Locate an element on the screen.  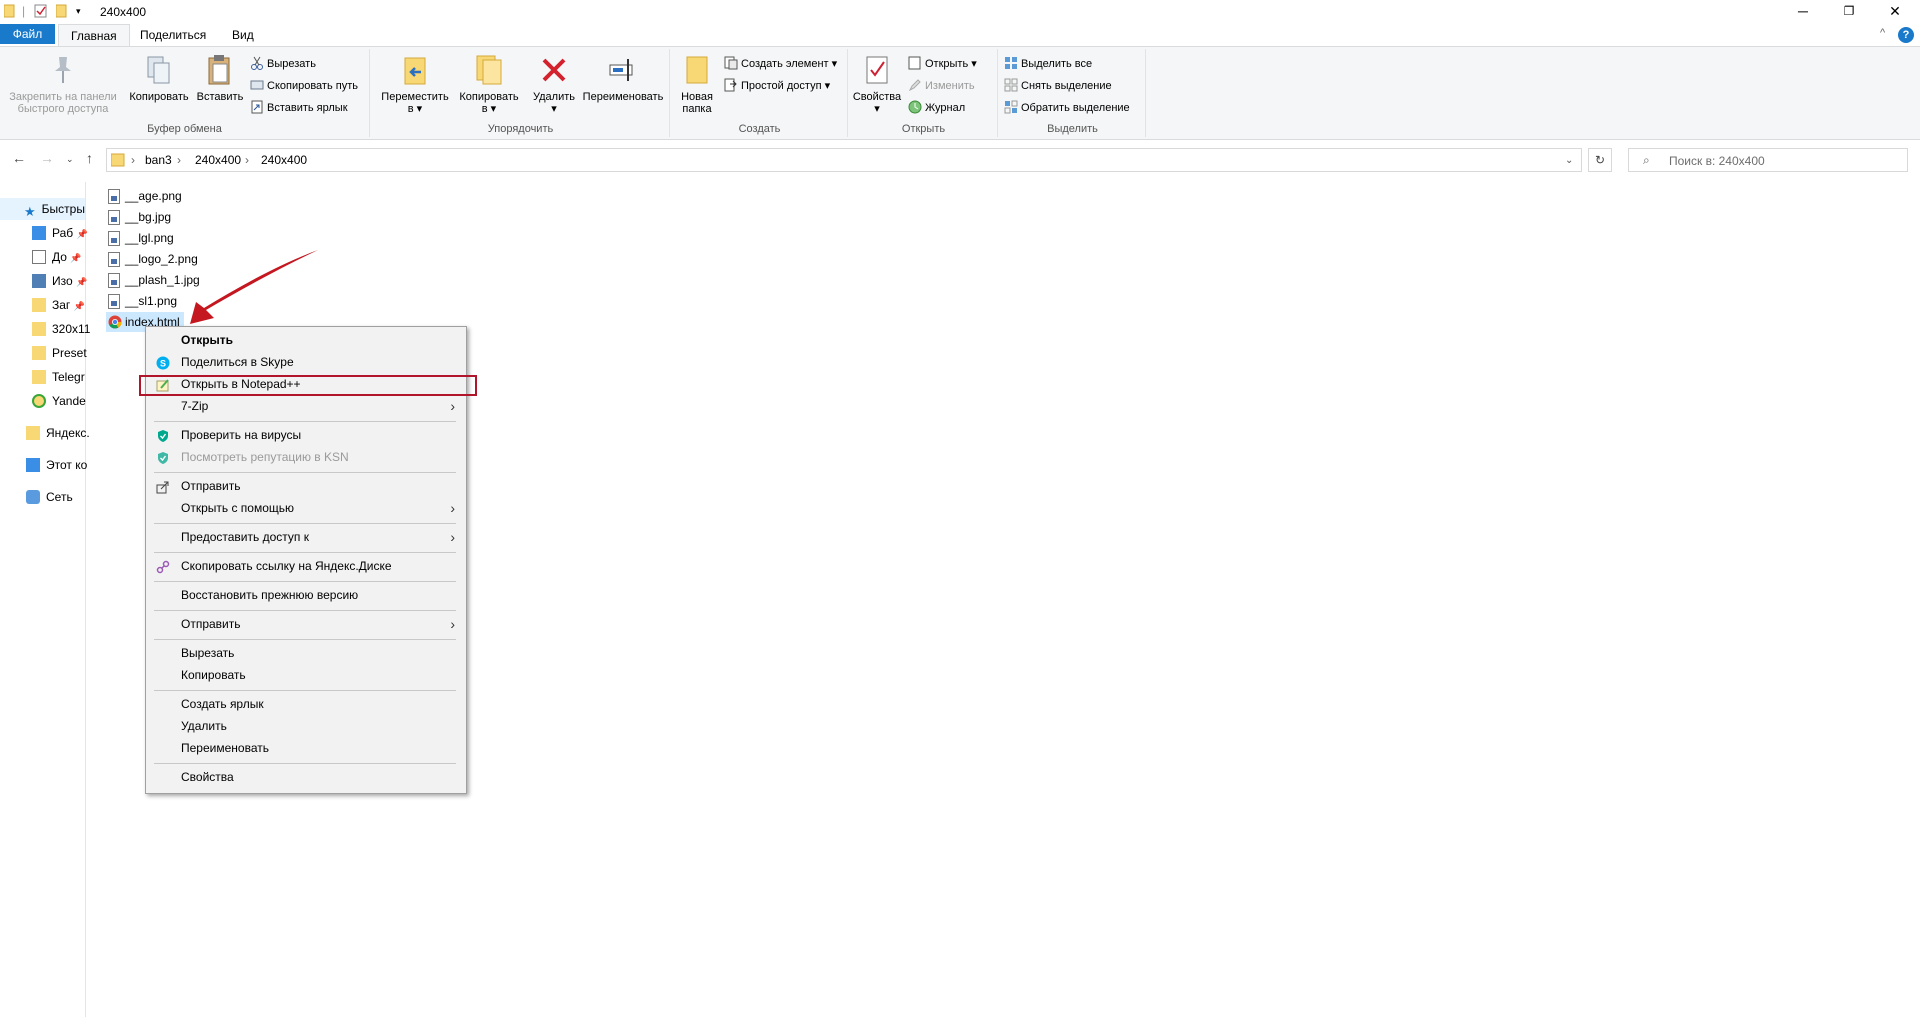
rename-button: Переименовать is located at coordinates (623, 78).